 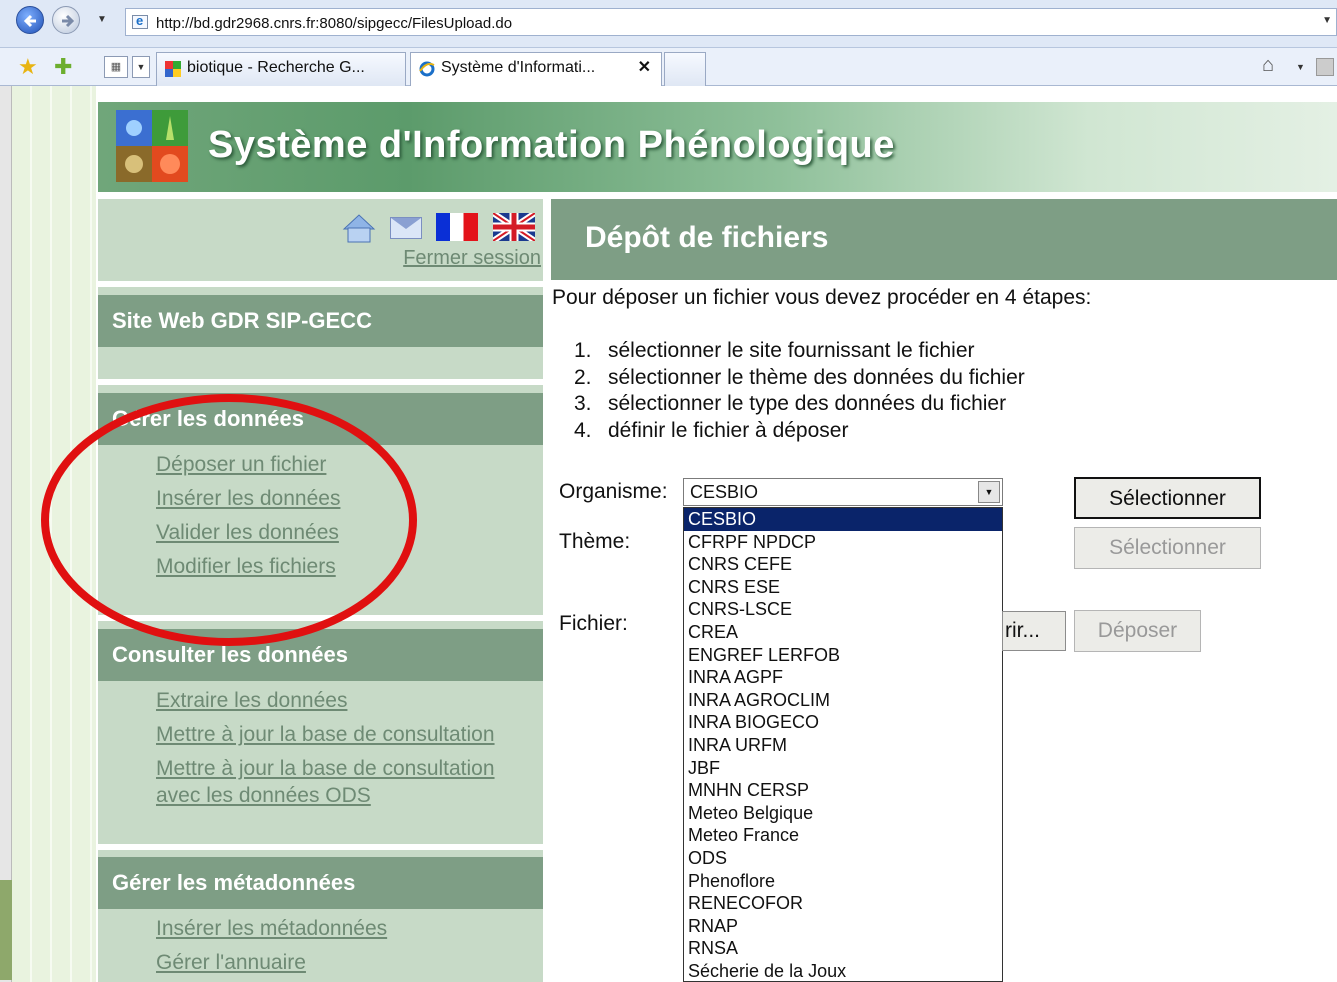 What do you see at coordinates (843, 519) in the screenshot?
I see `dropdown-option: CESBIO` at bounding box center [843, 519].